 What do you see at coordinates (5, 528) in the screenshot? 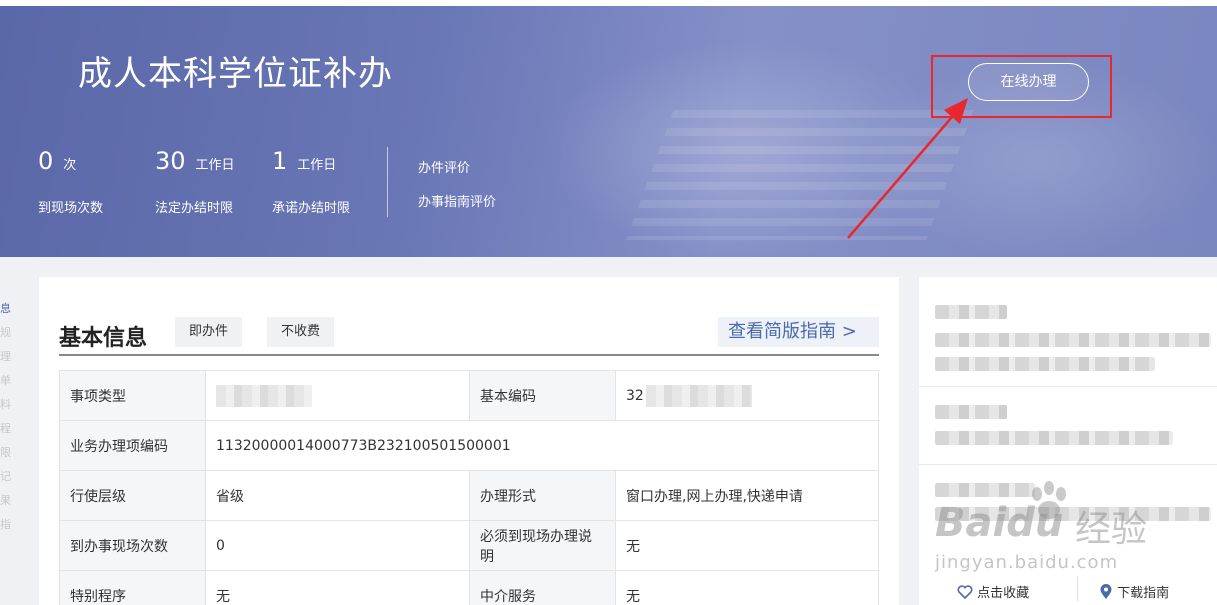
I see `left-nav-item: 指` at bounding box center [5, 528].